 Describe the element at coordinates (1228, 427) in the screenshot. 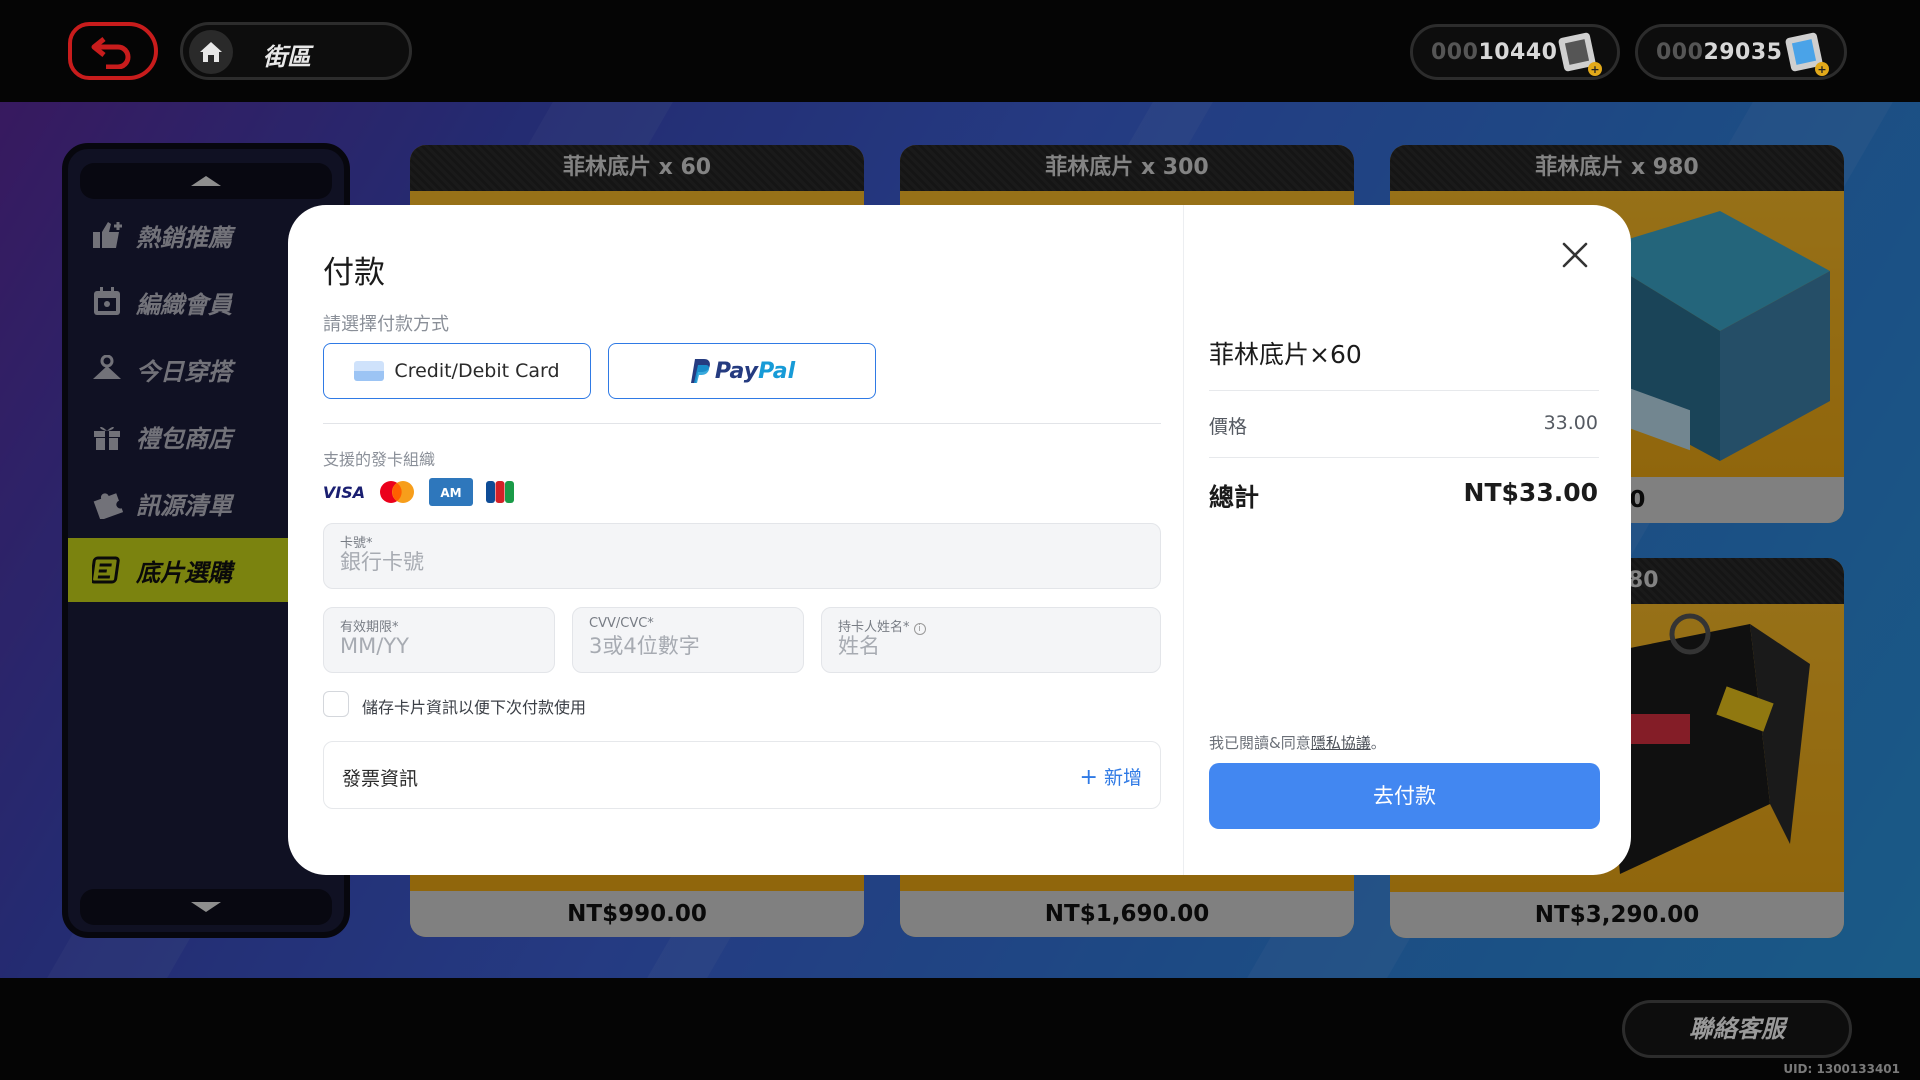

I see `price-label: 價格` at that location.